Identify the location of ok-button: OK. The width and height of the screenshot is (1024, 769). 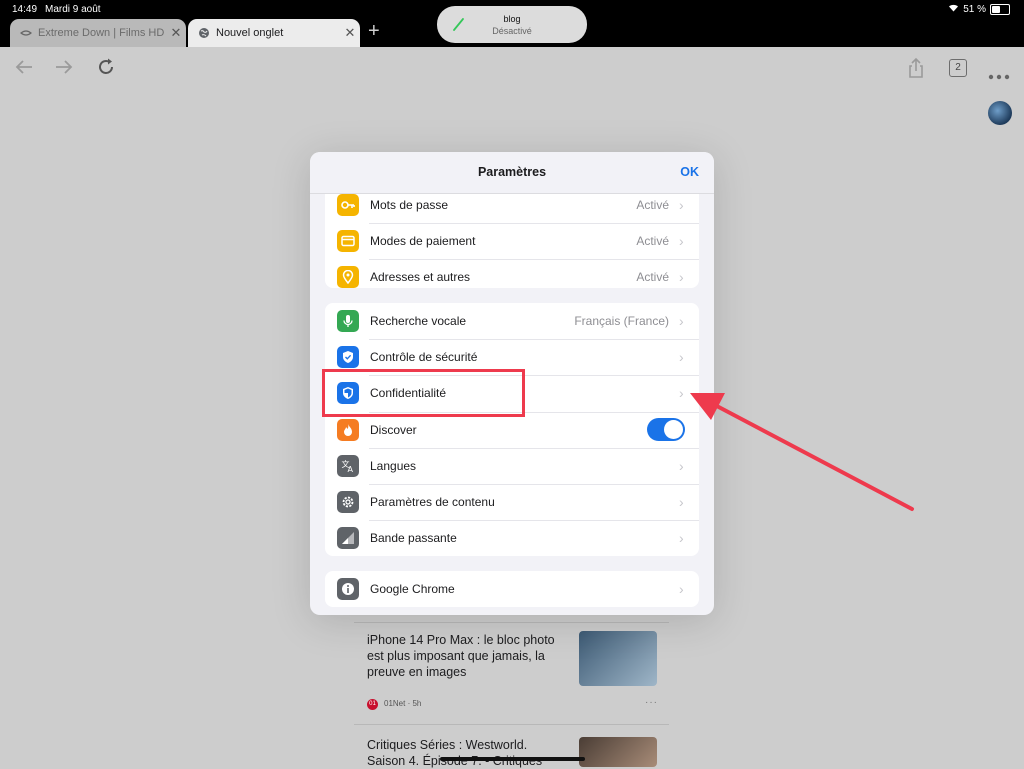
(689, 172).